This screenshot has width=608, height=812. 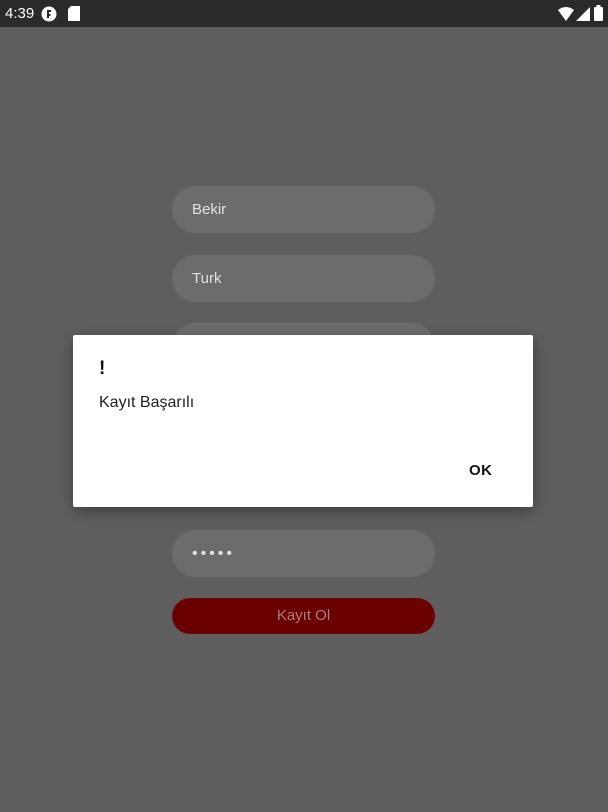 What do you see at coordinates (303, 278) in the screenshot?
I see `last-name-field: Turk` at bounding box center [303, 278].